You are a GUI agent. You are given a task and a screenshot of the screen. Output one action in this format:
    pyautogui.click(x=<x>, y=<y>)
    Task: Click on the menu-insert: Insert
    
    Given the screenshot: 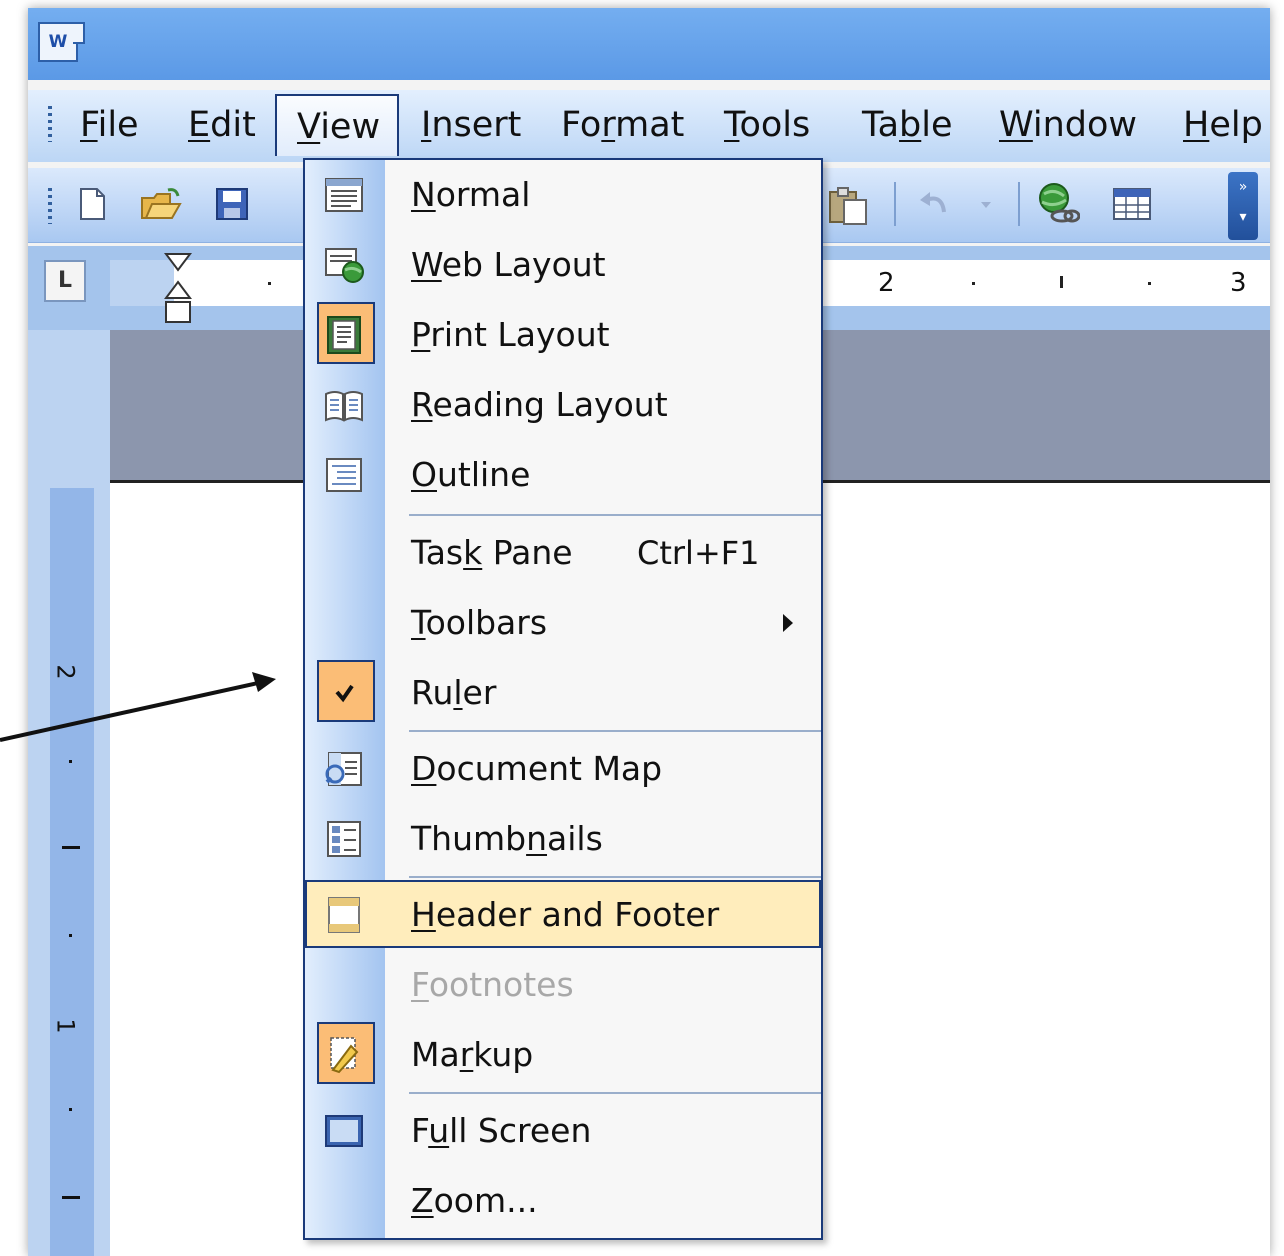 What is the action you would take?
    pyautogui.click(x=471, y=125)
    